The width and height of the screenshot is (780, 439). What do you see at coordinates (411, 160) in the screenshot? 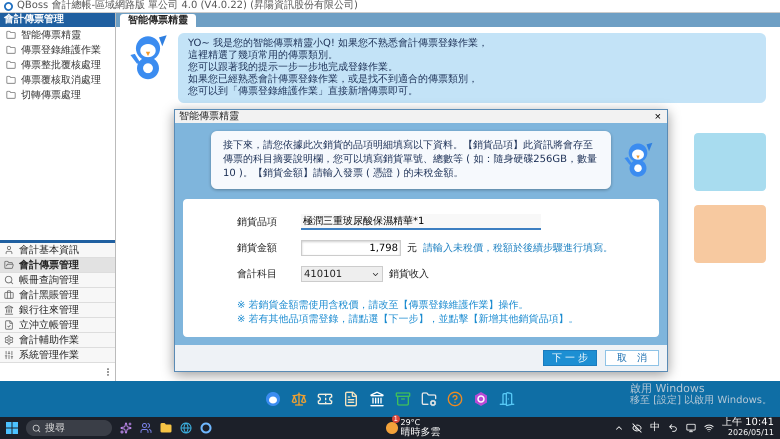
I see `speech-bubble: 接下來，請您依據此次銷貨的品項明細填寫以下資料。【銷貨品項】此資訊將會存至傳票的科目摘要說明欄，您可以填寫銷貨單號、總數等 ( 如：隨身硬碟256GB，數量10 )。【銷貨金額】請輸入發票 ( 憑證 ) 的未稅金額。` at bounding box center [411, 160].